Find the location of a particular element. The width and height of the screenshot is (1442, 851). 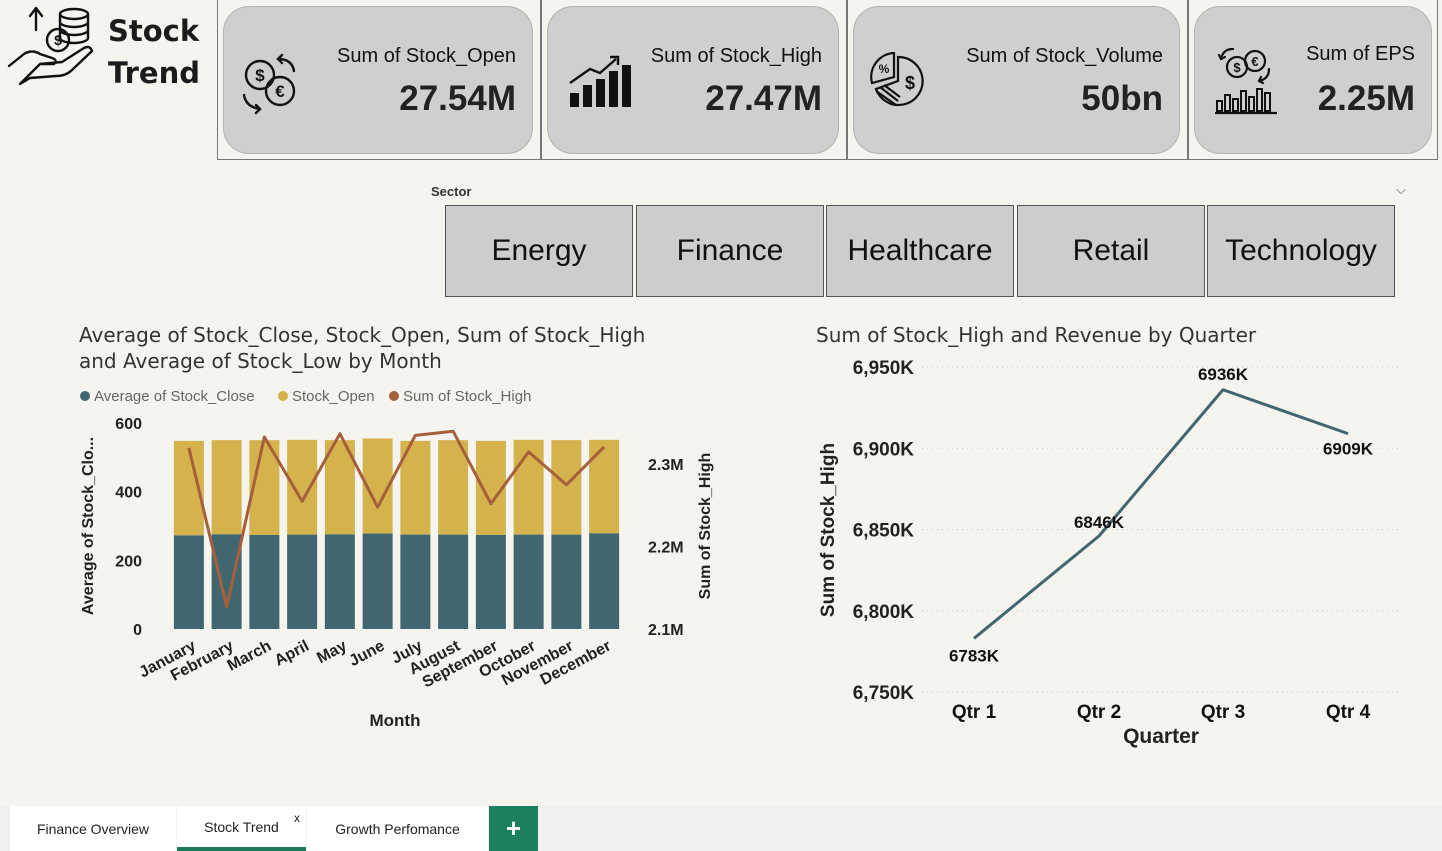

slicer-option-healthcare: Healthcare is located at coordinates (920, 251).